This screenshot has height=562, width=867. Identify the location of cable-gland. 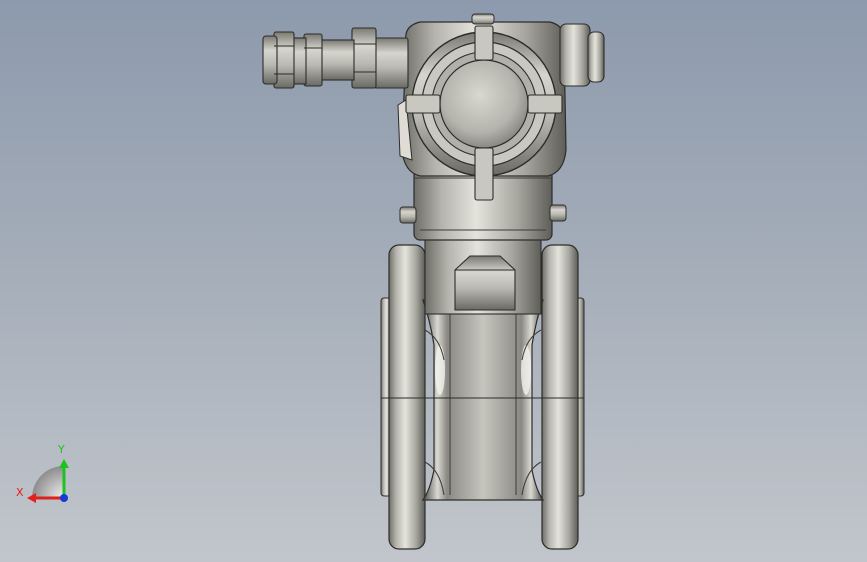
(335, 58).